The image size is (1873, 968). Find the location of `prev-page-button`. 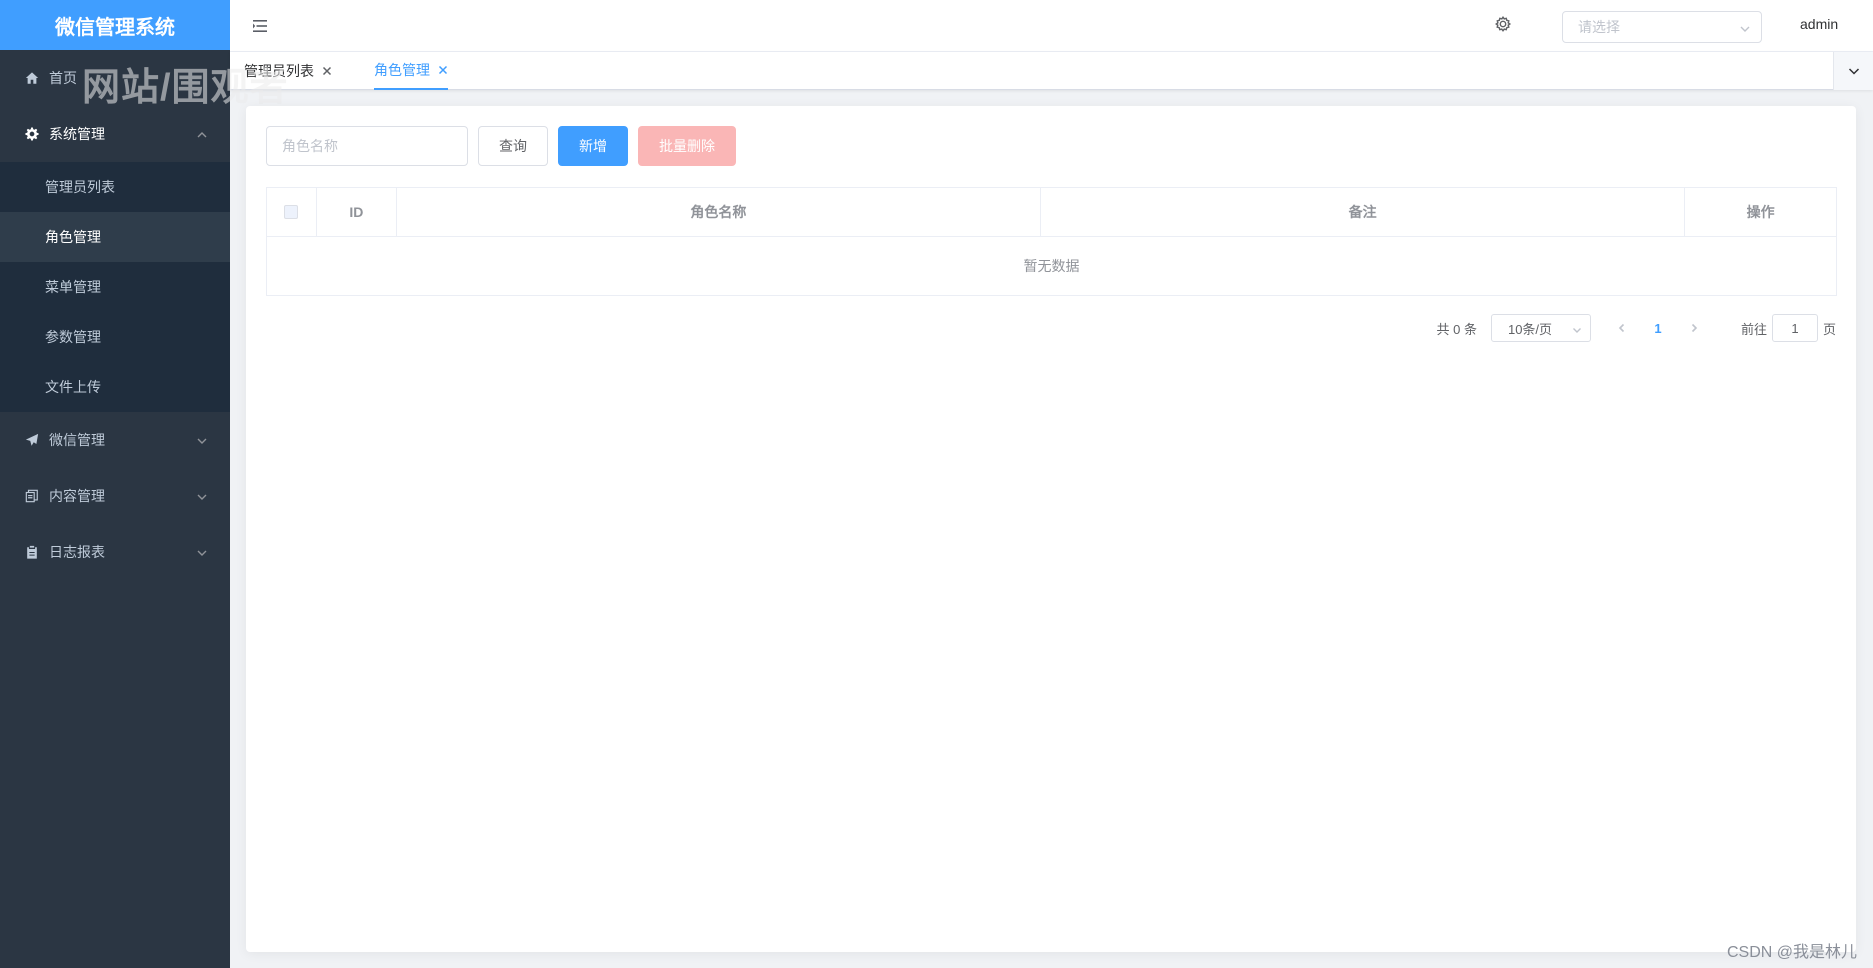

prev-page-button is located at coordinates (1622, 328).